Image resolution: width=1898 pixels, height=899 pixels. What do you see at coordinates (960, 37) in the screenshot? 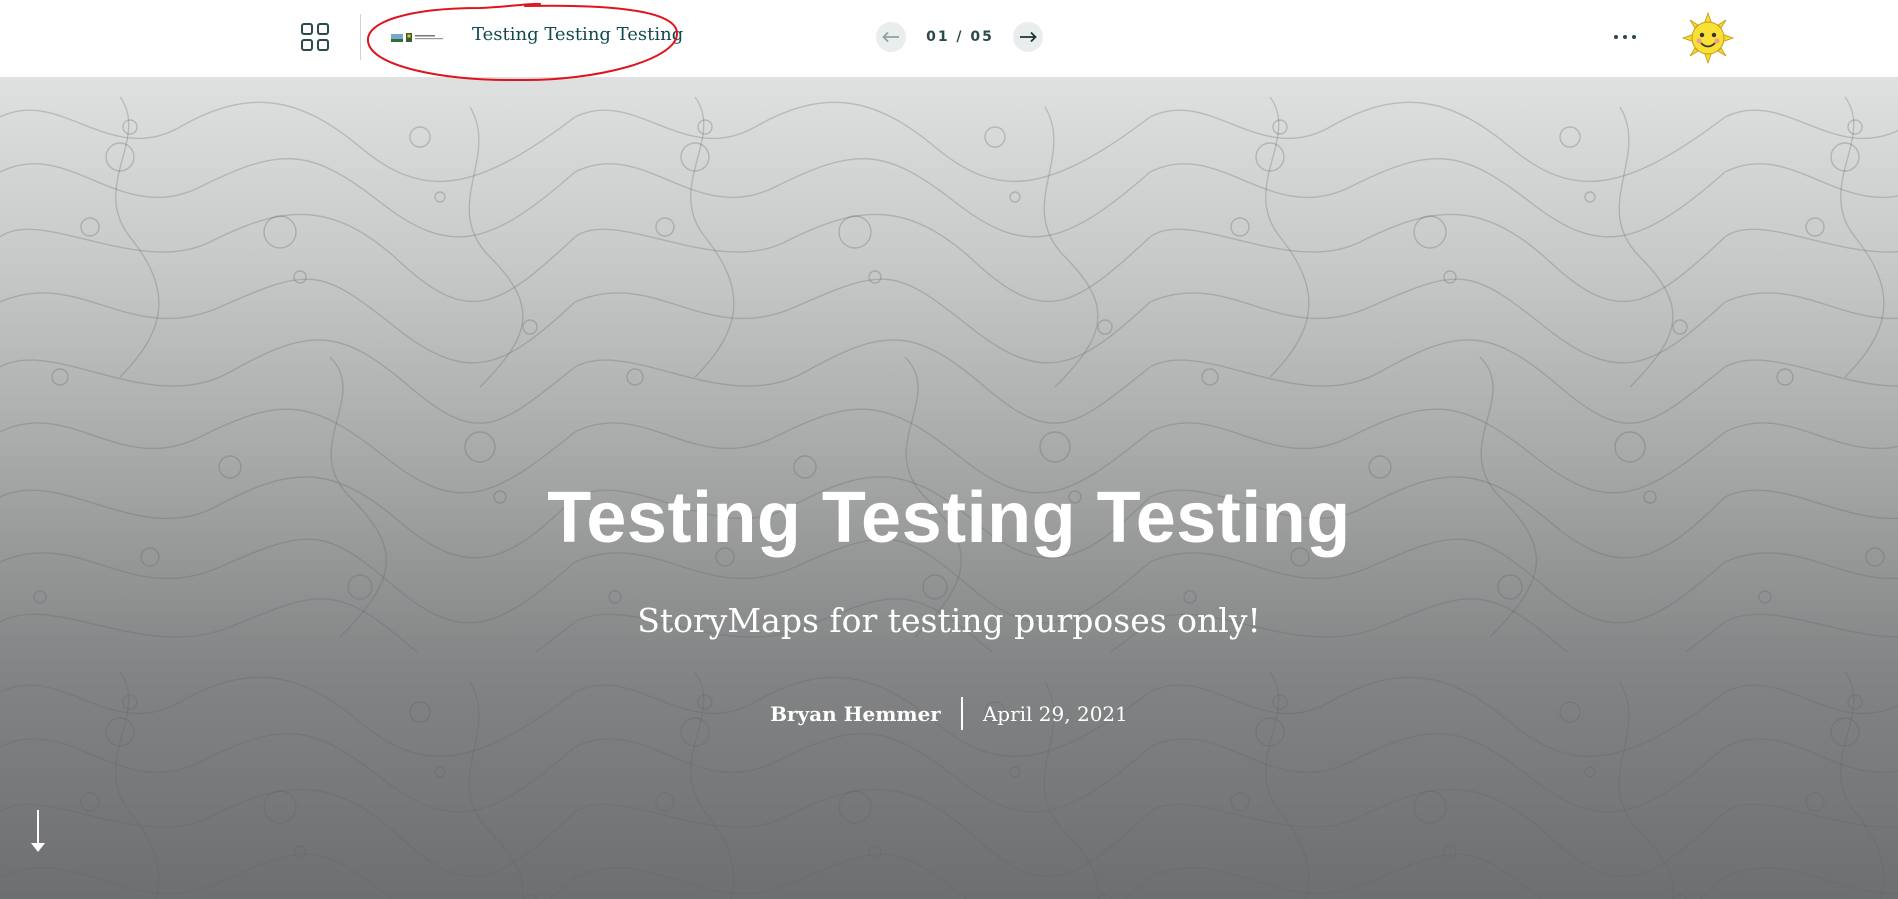
I see `story-counter: 01 / 05` at bounding box center [960, 37].